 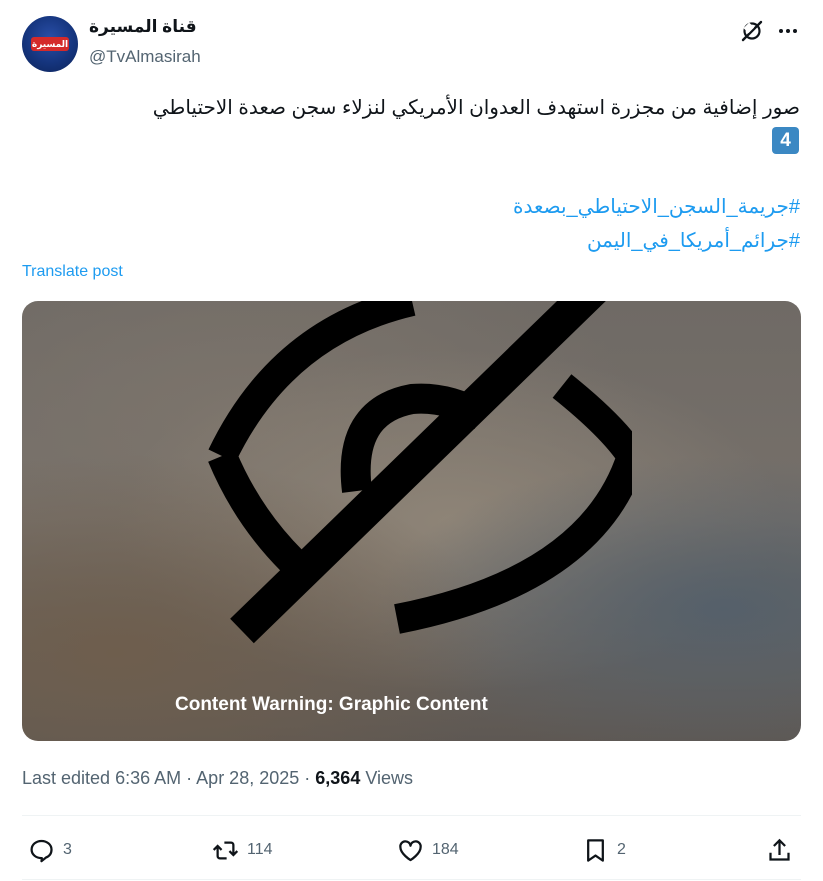 I want to click on content-warning-label: Content Warning: Graphic Content, so click(x=331, y=704).